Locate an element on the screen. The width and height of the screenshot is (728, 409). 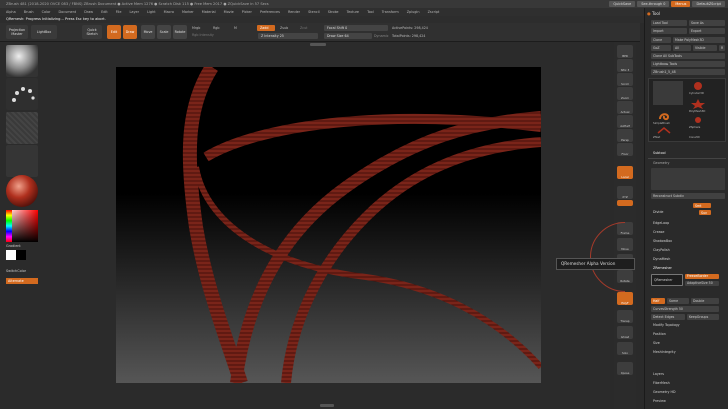
canvas-bottom-handle is located at coordinates (327, 405).